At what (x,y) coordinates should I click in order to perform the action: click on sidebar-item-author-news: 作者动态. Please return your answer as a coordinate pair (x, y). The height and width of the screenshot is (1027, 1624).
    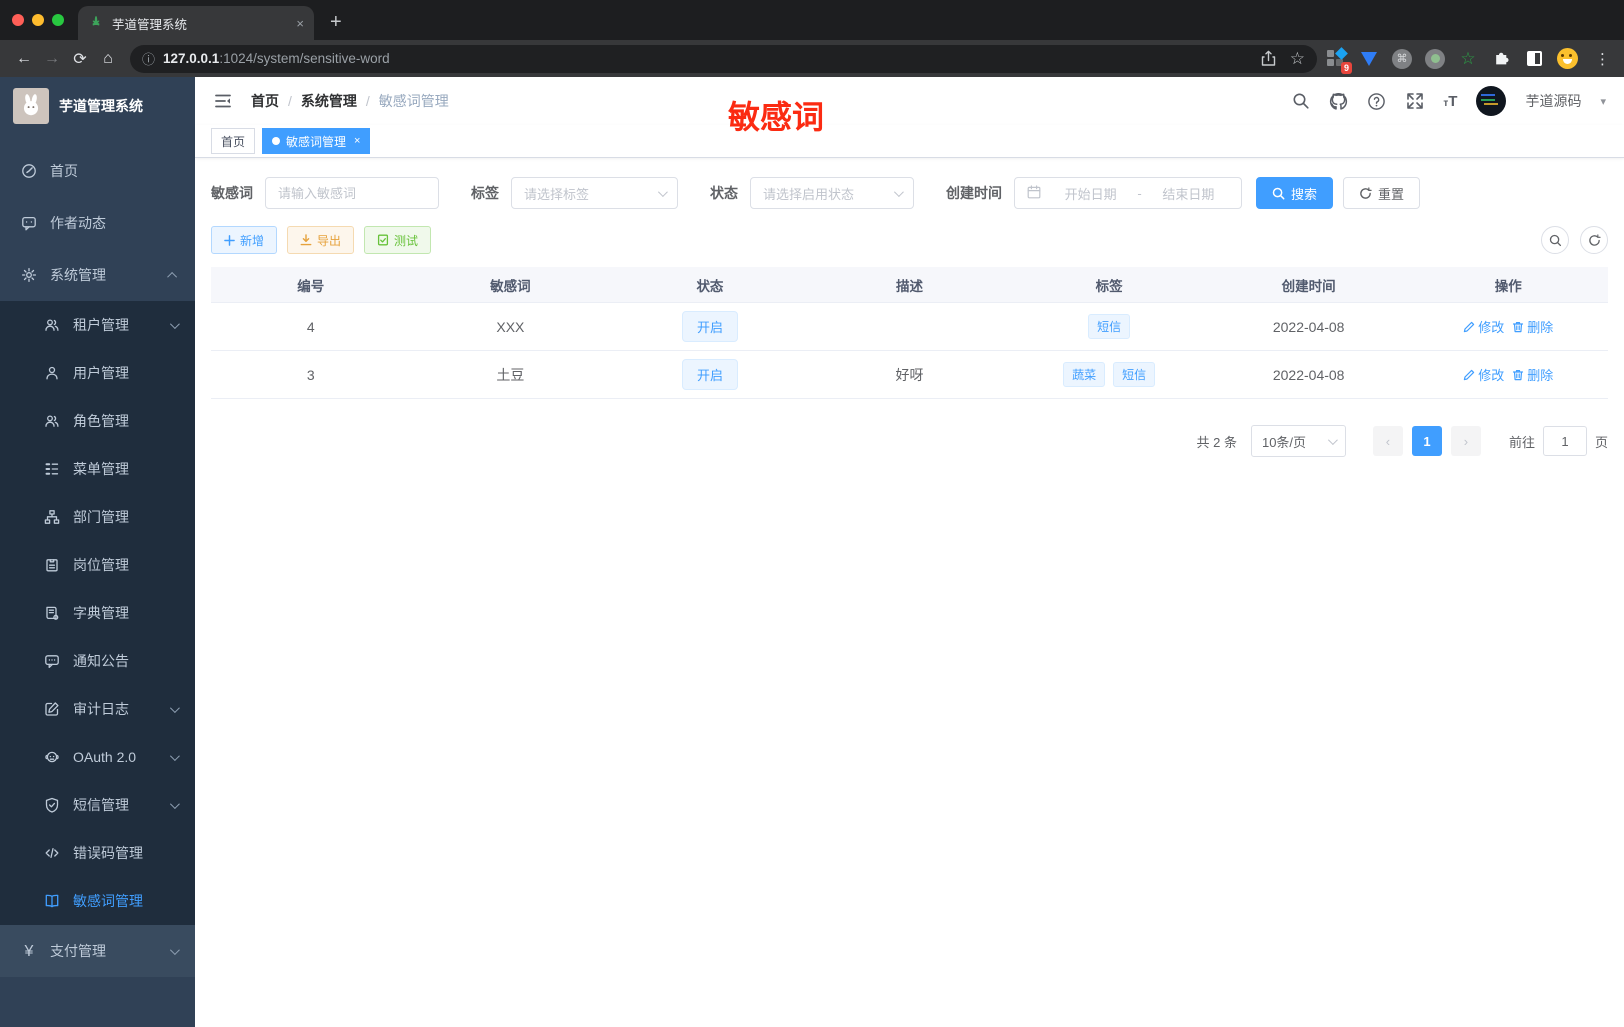
    Looking at the image, I should click on (97, 223).